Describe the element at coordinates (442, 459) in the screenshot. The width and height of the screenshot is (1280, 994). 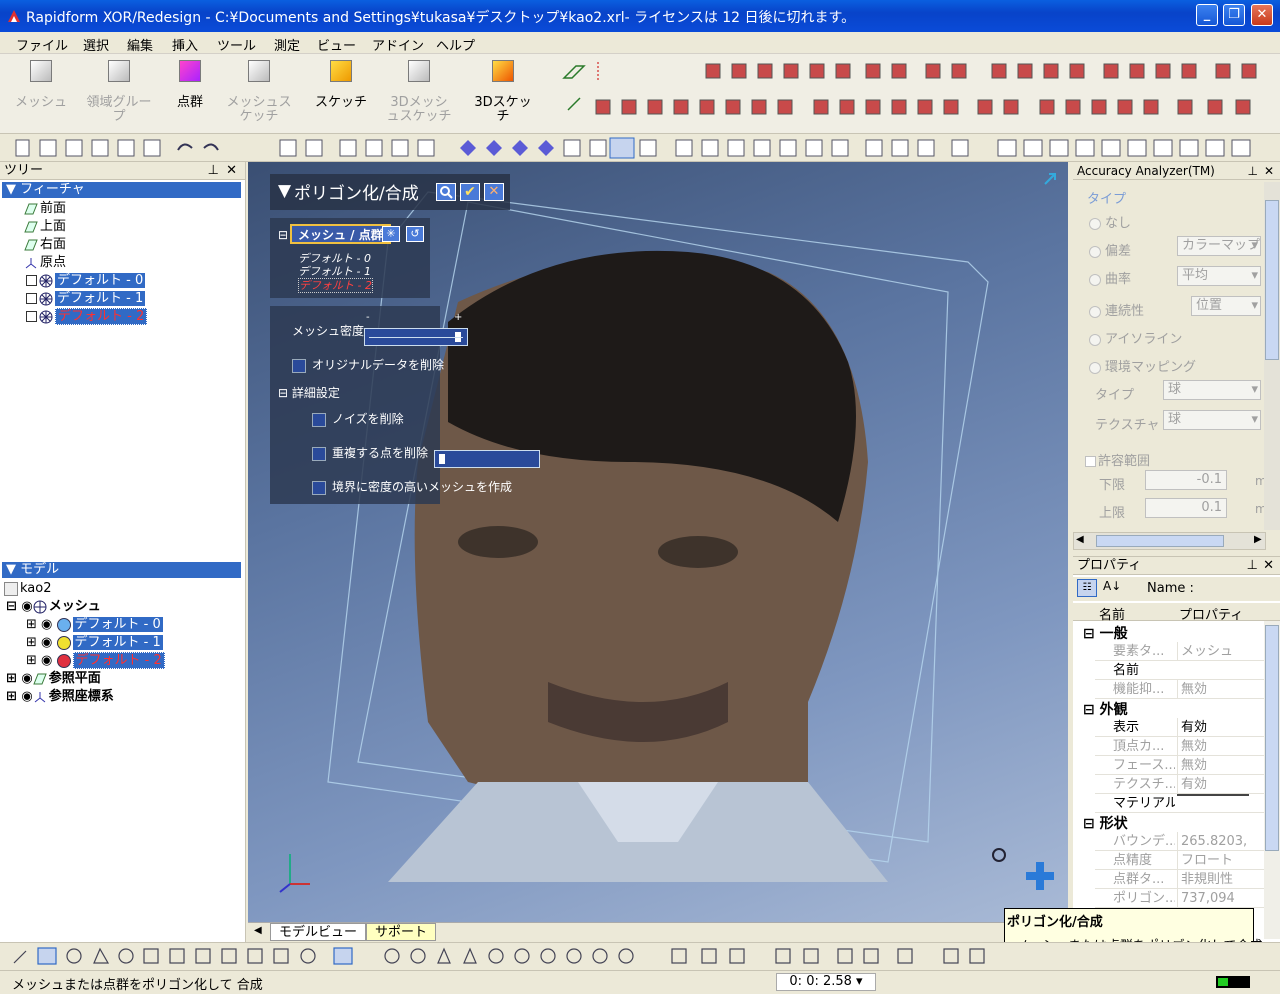
I see `slider-thumb` at that location.